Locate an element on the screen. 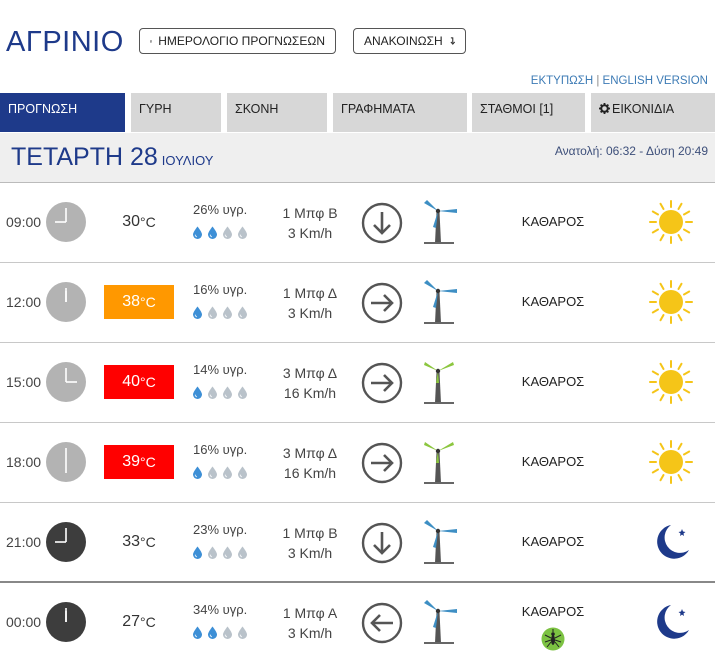 The height and width of the screenshot is (662, 715). forecast-time: 09:00 is located at coordinates (24, 222).